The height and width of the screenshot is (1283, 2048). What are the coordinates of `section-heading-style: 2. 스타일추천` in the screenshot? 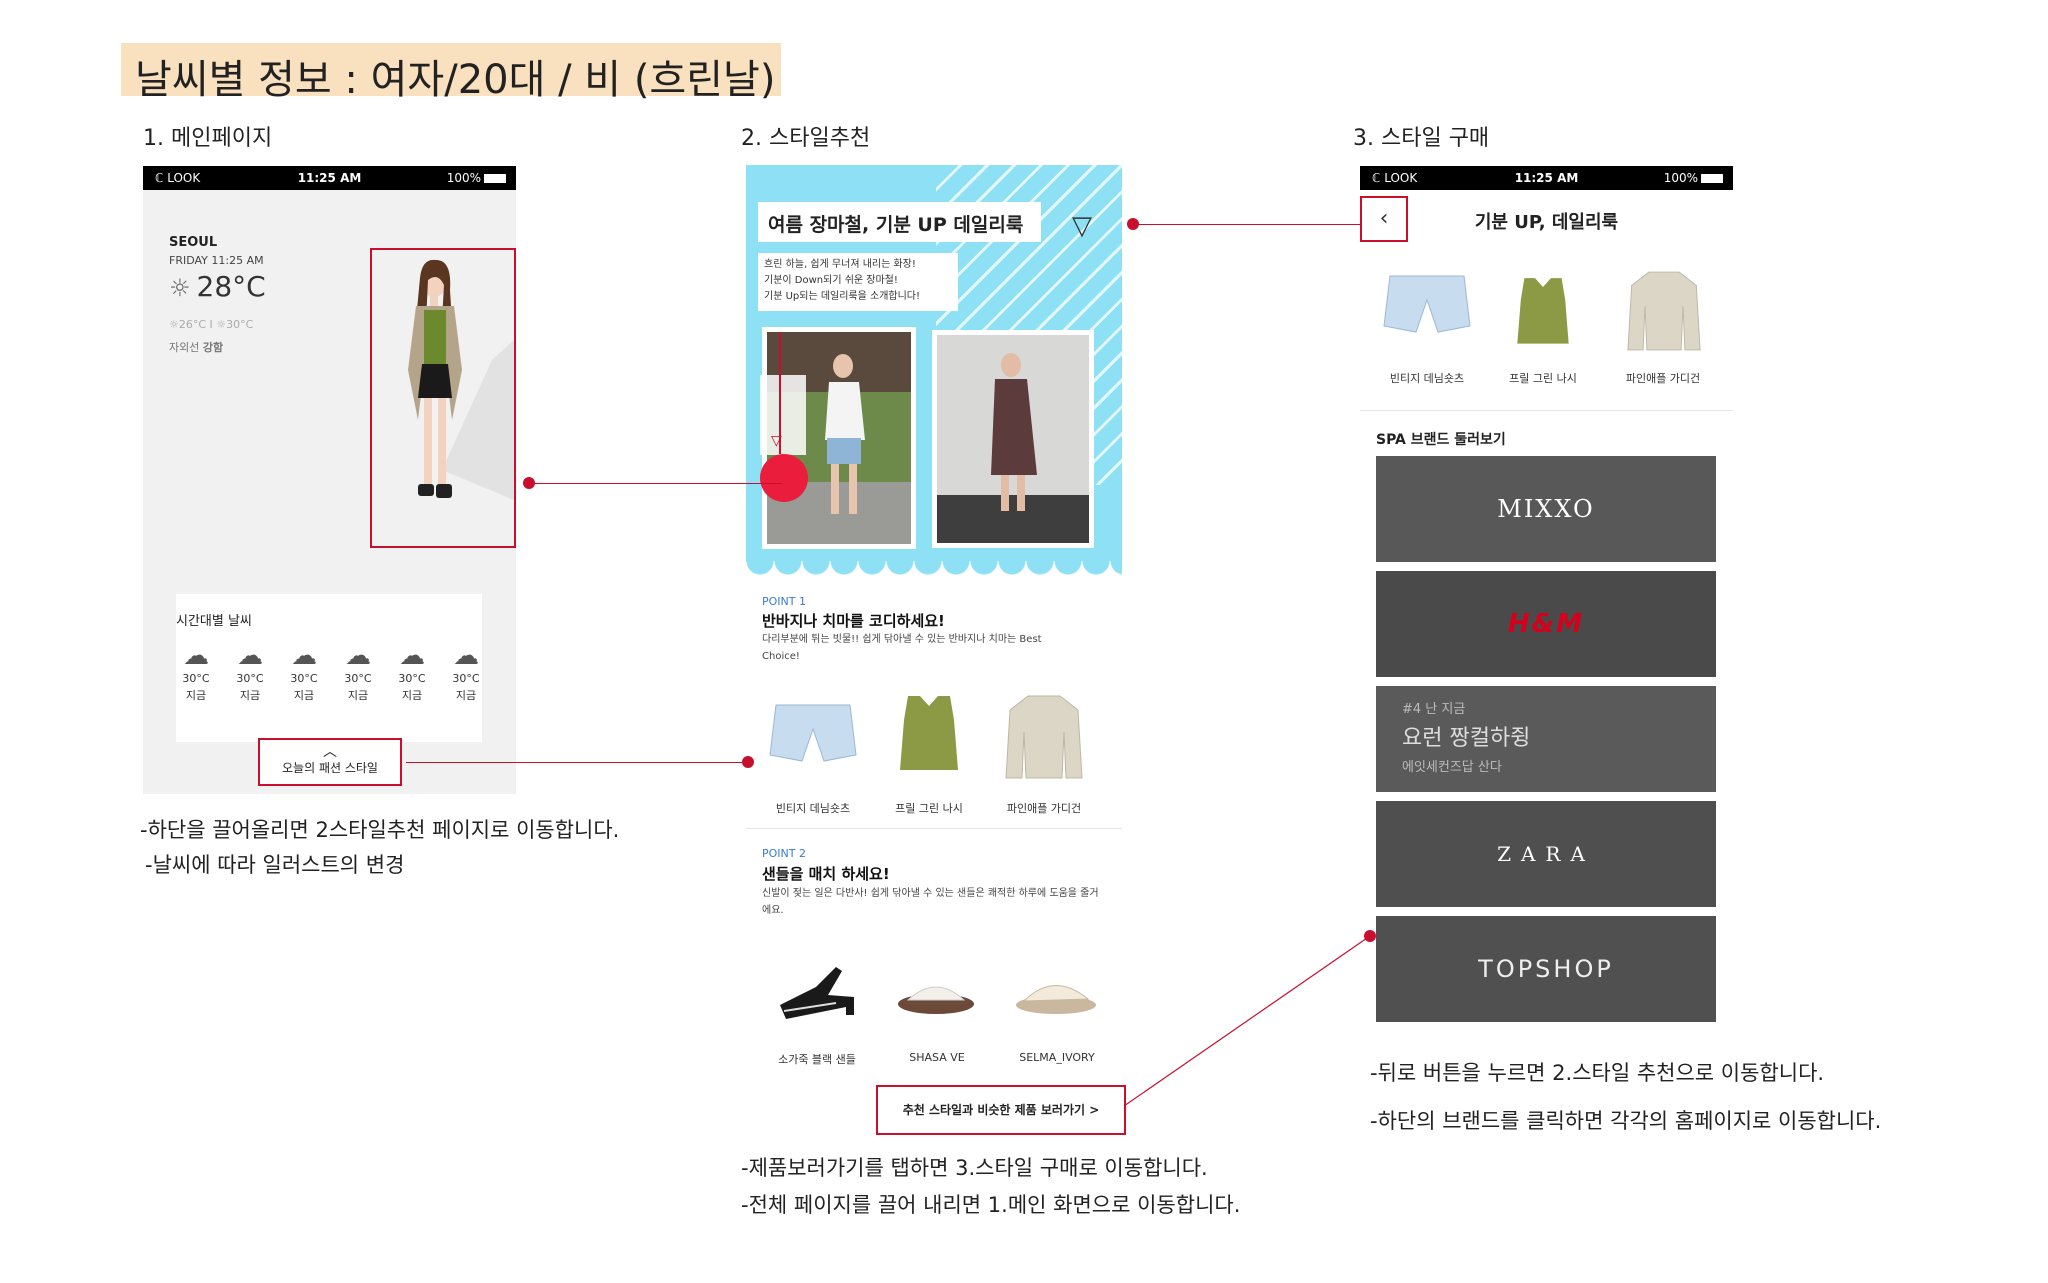 It's located at (806, 138).